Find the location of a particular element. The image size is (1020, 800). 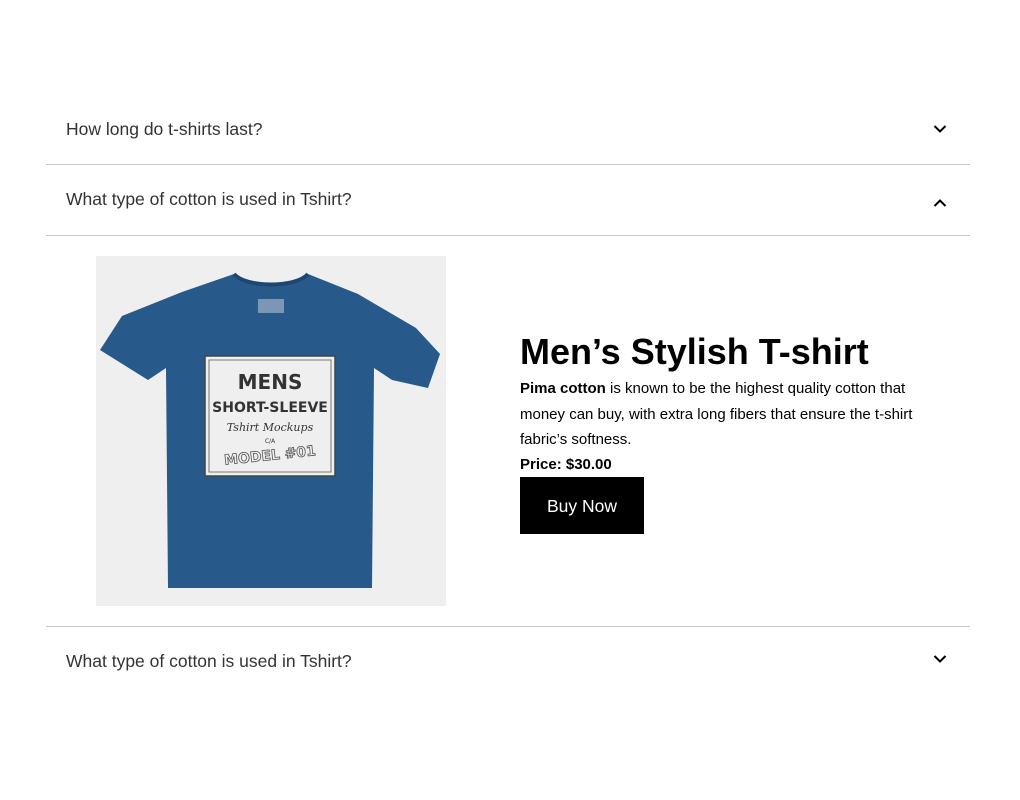

faq-header-3: What type of cotton is used in Tshirt? is located at coordinates (508, 661).